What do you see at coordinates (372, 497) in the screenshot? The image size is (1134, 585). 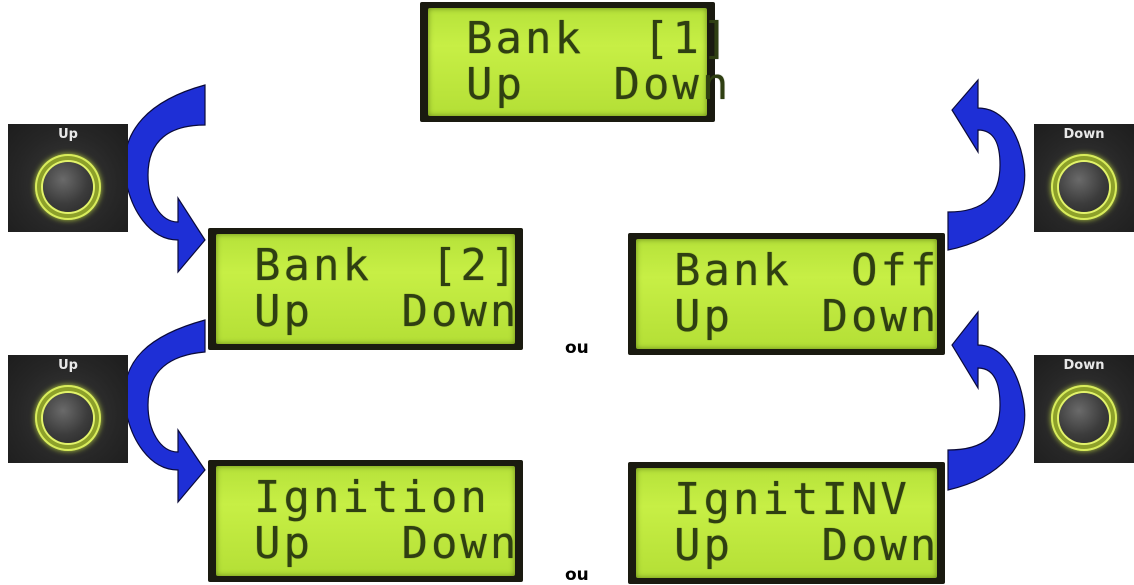 I see `lcd-line-1: Ignition` at bounding box center [372, 497].